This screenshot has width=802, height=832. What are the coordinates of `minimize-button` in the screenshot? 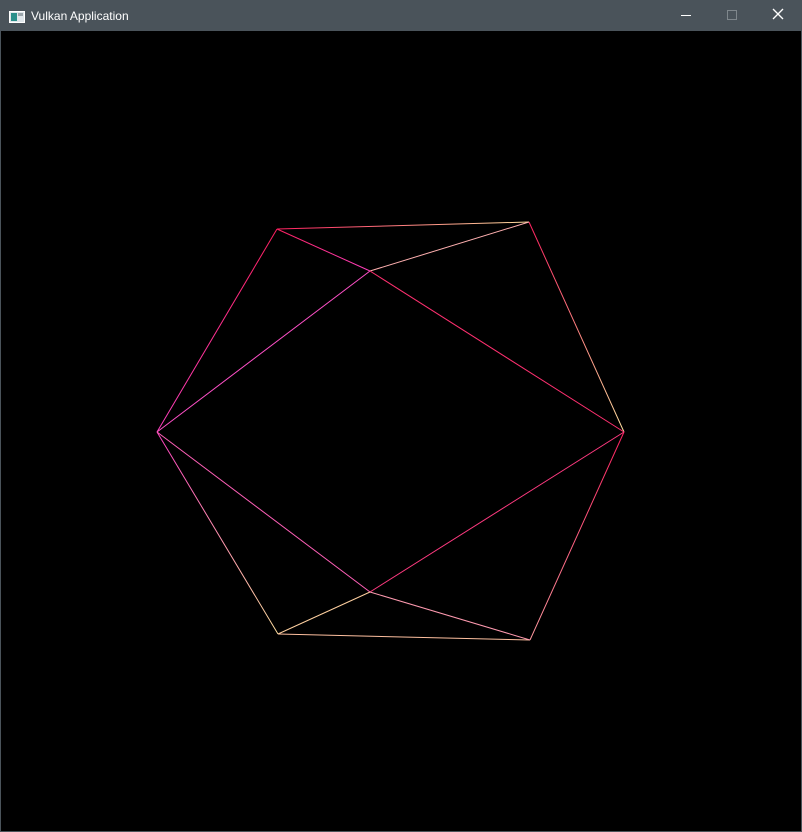 It's located at (686, 16).